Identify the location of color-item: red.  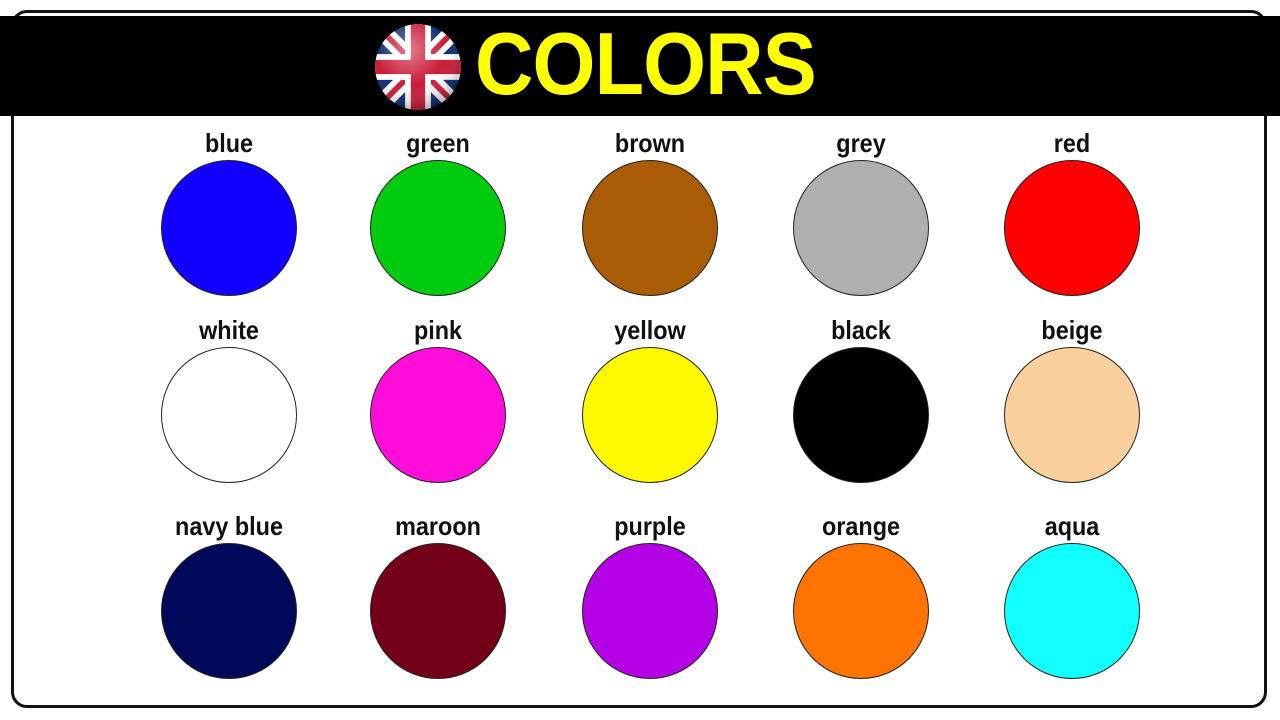
(1072, 215).